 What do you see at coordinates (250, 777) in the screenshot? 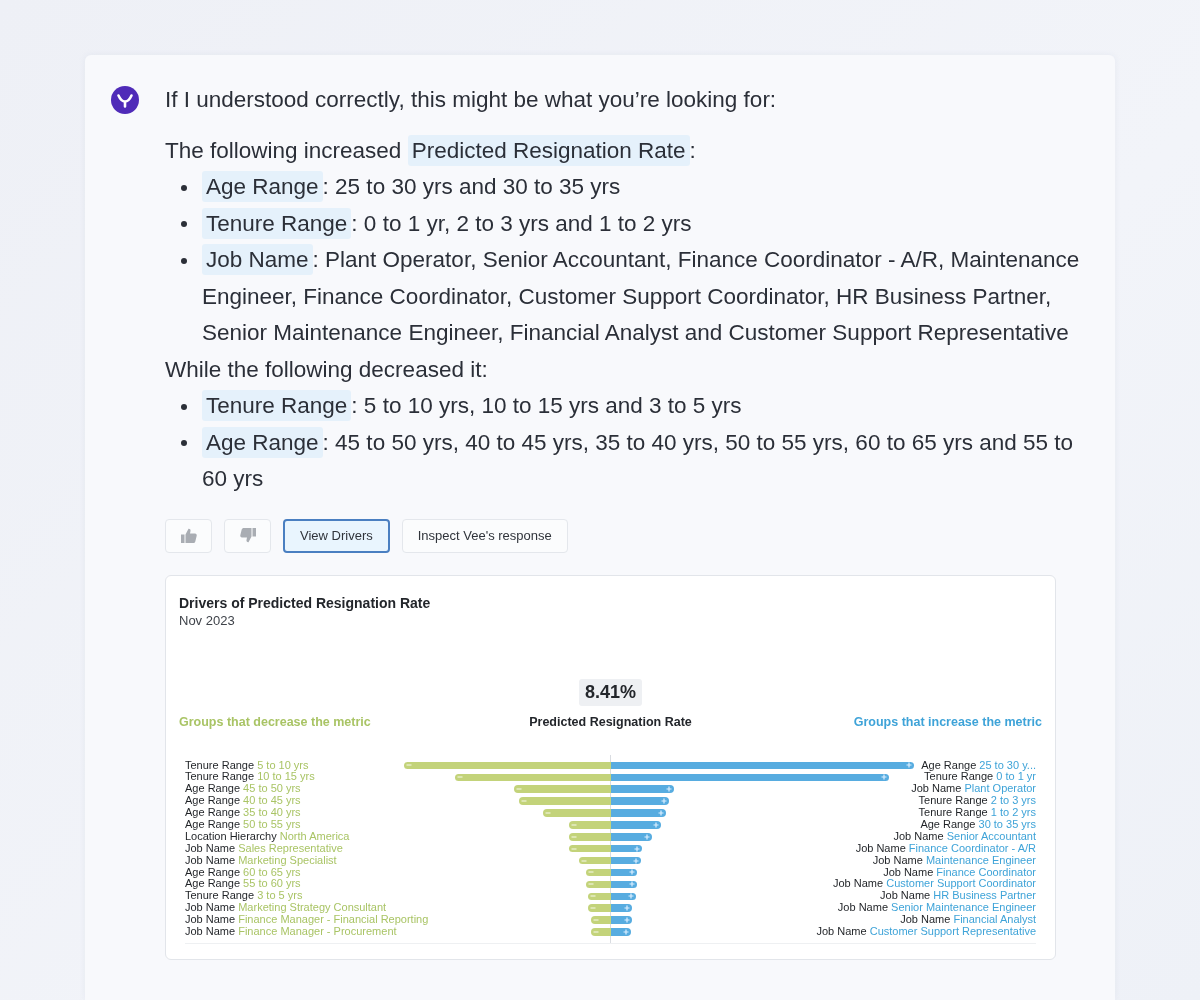
I see `driver-label: Tenure Range 10 to 15 yrs` at bounding box center [250, 777].